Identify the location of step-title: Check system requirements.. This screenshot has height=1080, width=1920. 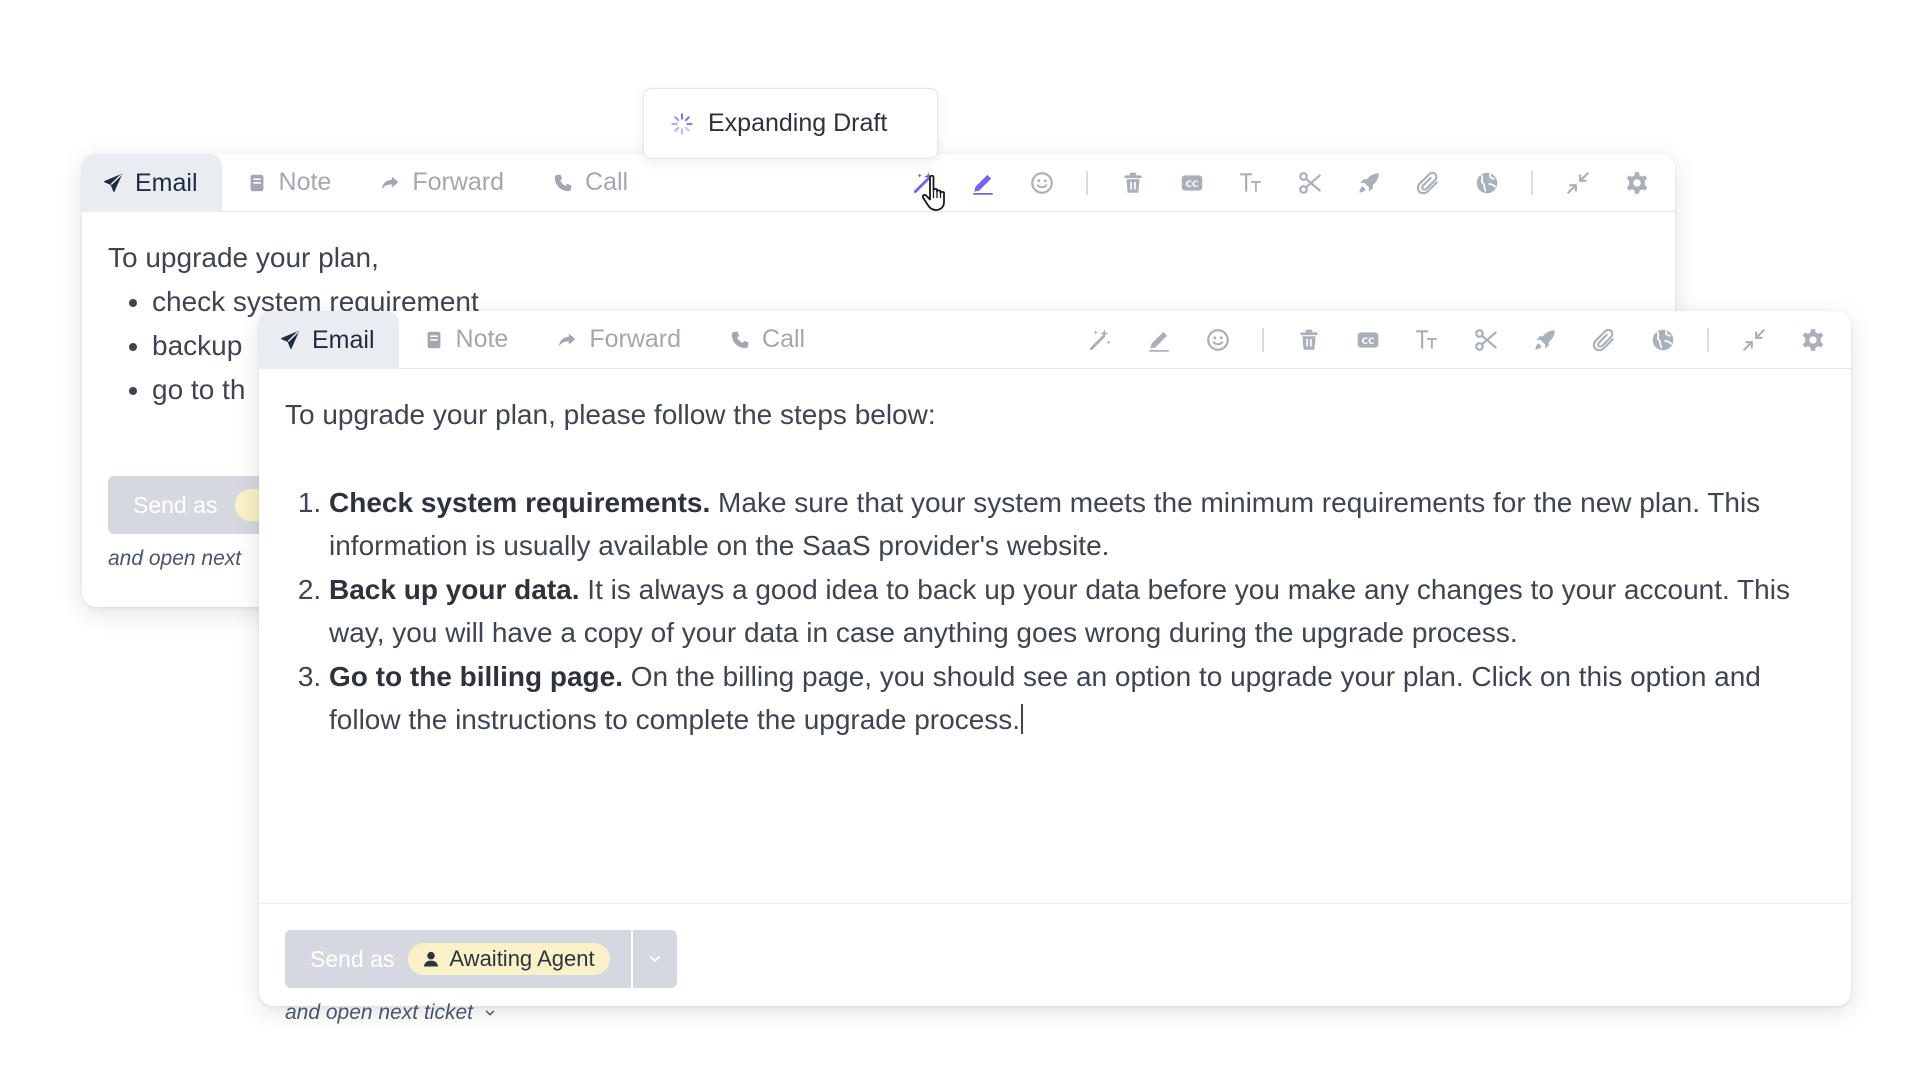
(520, 502).